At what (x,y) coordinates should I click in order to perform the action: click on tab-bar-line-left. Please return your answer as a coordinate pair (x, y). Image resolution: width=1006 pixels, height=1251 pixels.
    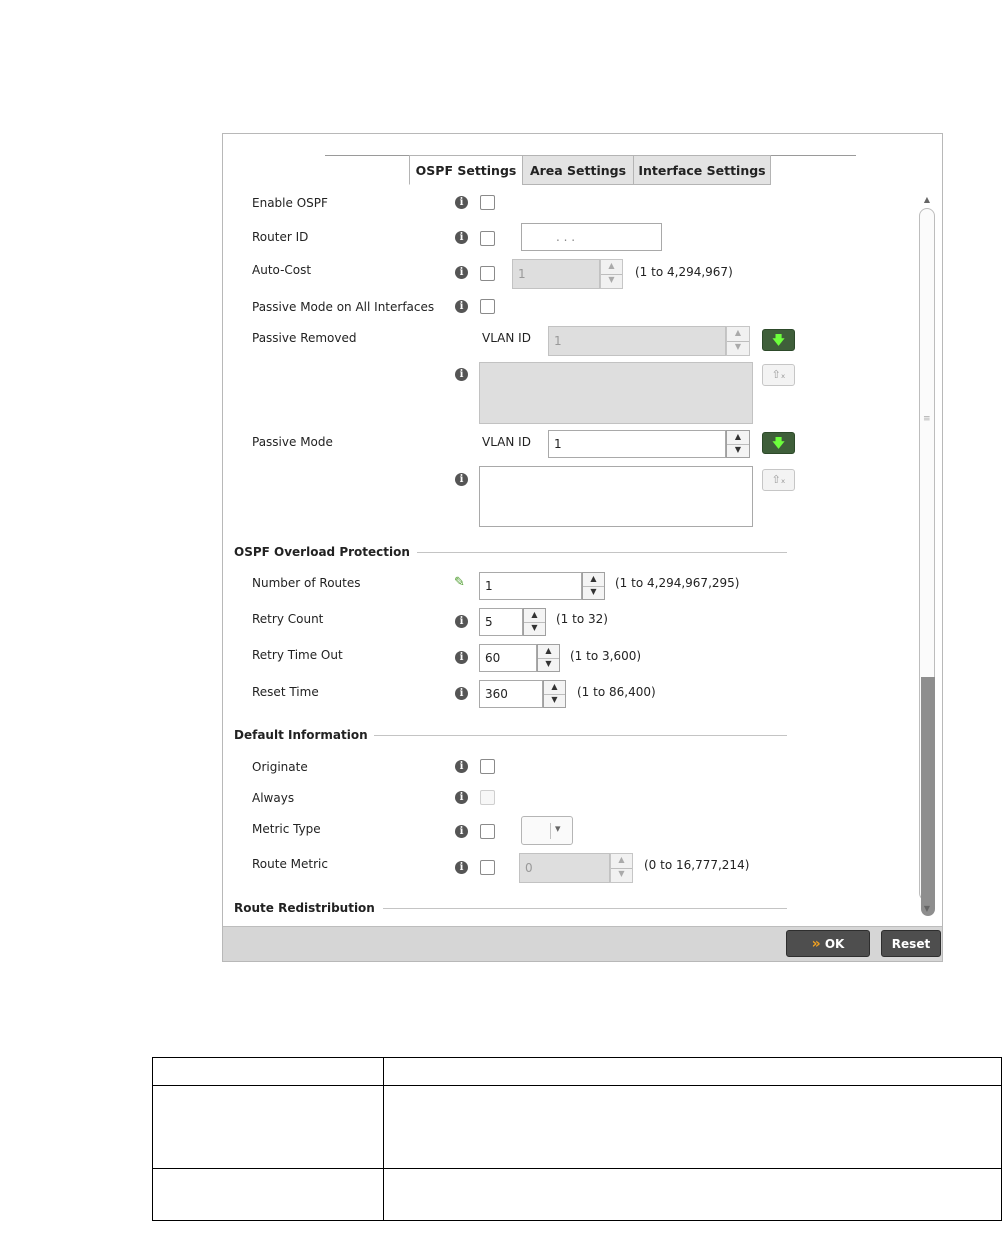
    Looking at the image, I should click on (367, 155).